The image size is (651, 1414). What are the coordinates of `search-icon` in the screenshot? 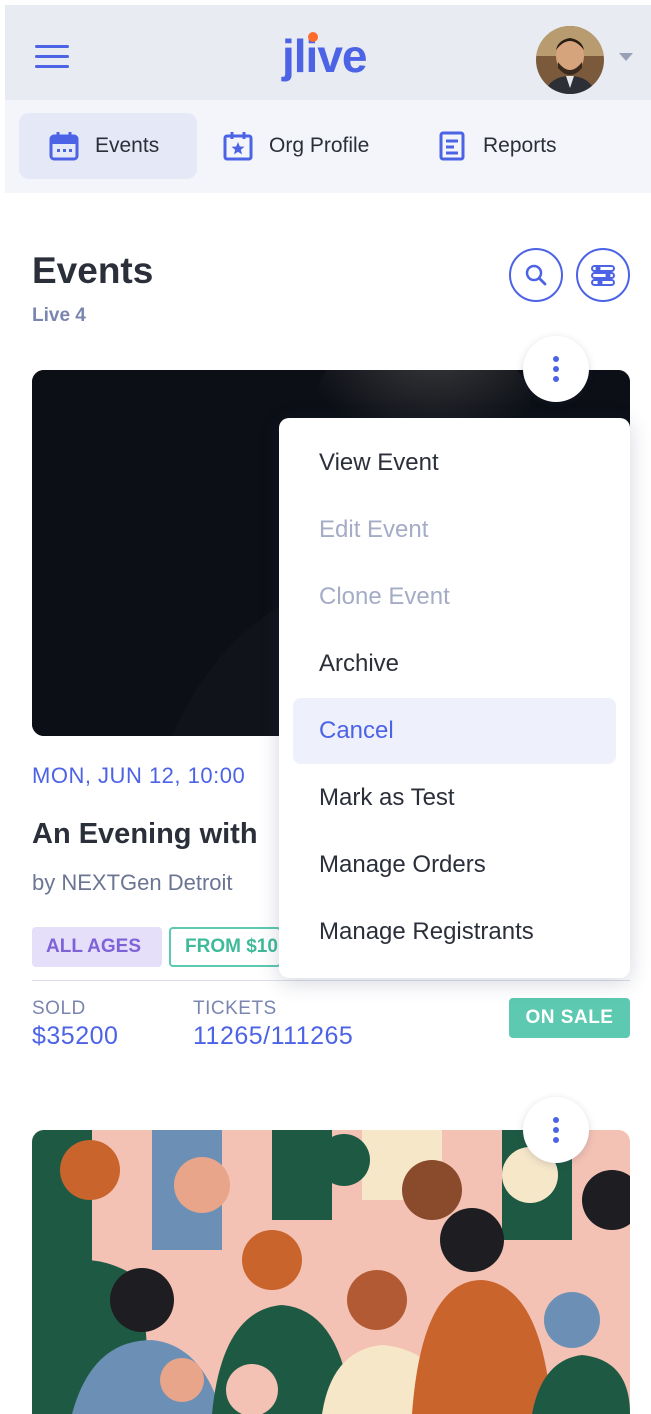 It's located at (536, 275).